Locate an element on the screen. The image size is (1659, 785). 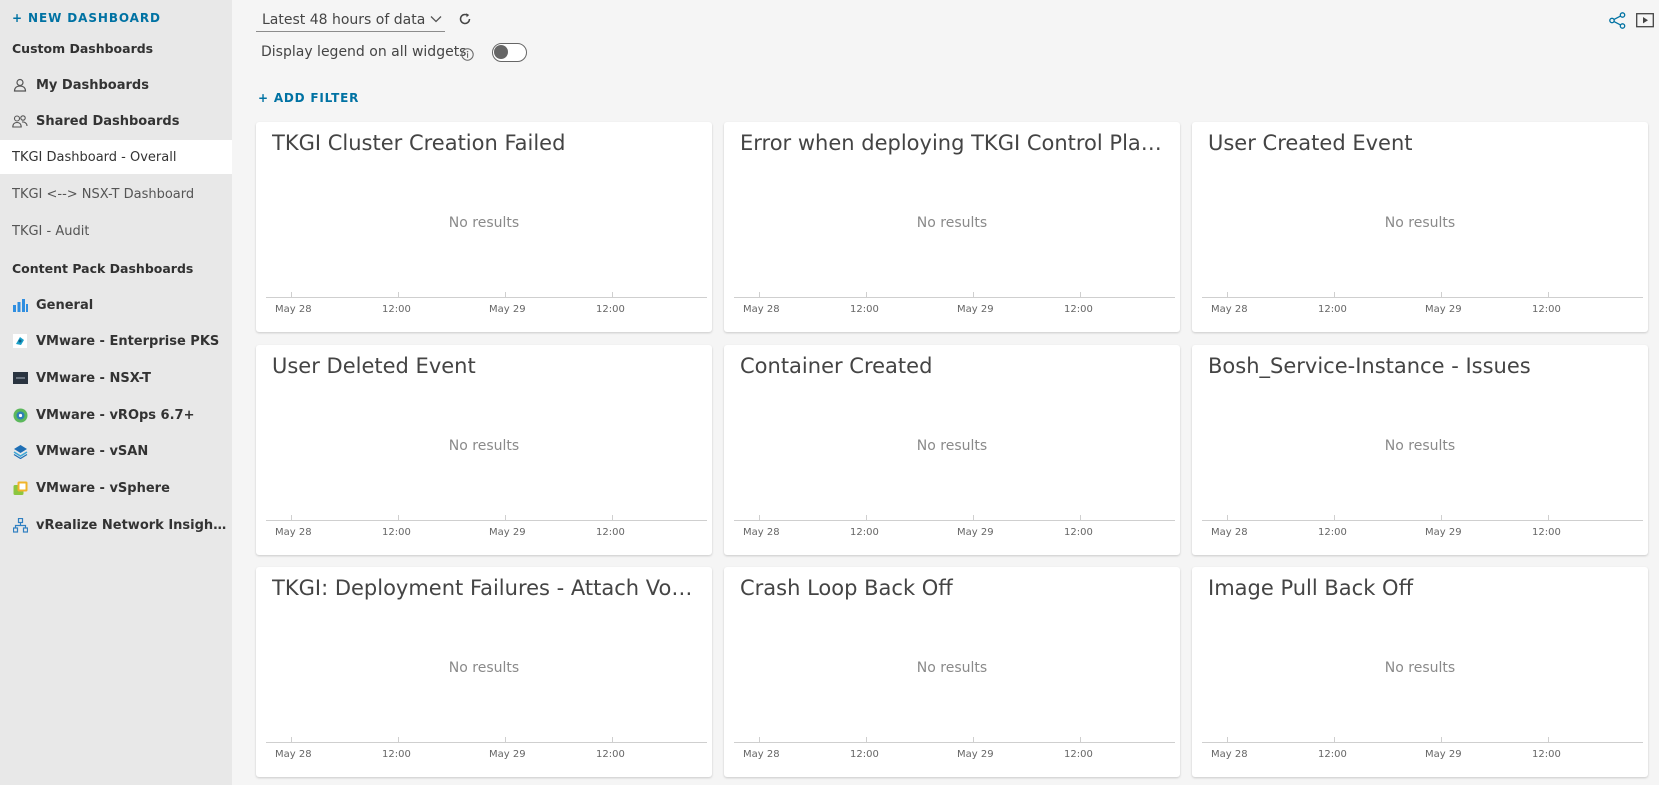
sidebar-item-label: TKGI Dashboard - Overall is located at coordinates (94, 157).